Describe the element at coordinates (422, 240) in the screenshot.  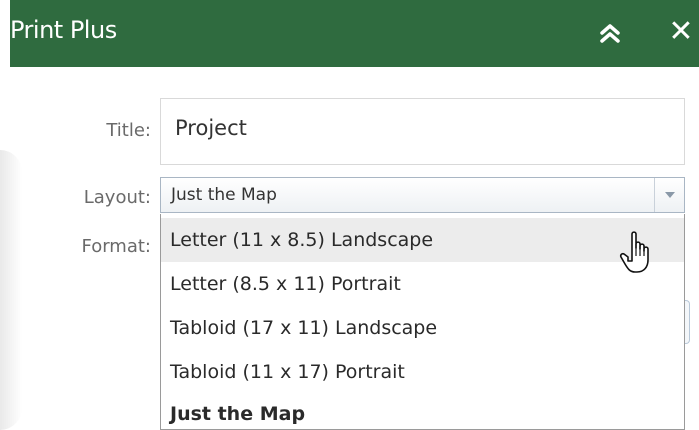
I see `layout-option: Letter (11 x 8.5) Landscape` at that location.